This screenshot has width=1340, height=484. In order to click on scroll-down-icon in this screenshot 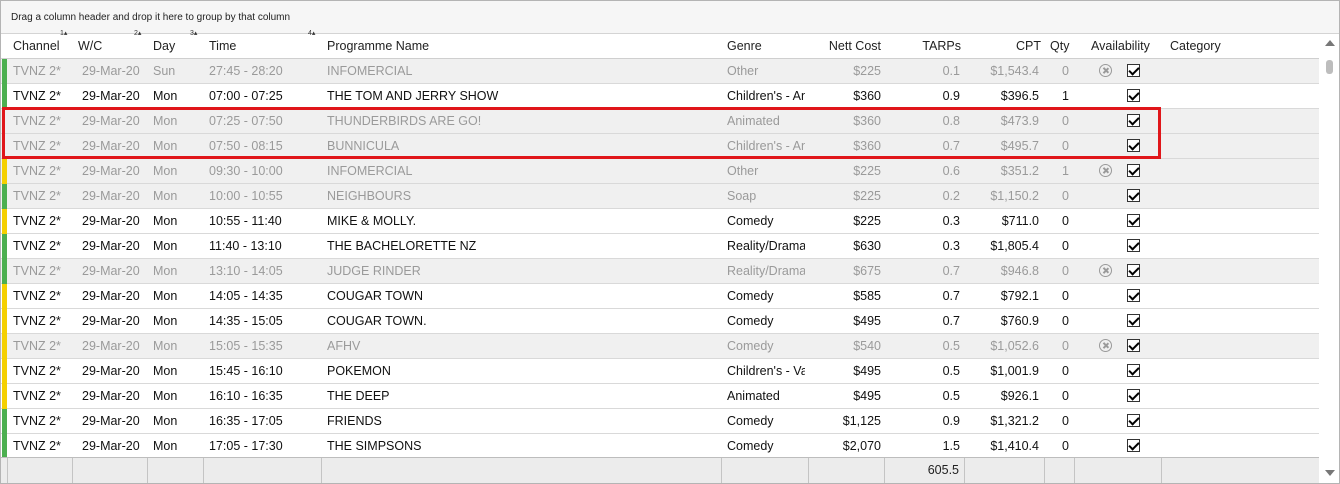, I will do `click(1330, 473)`.